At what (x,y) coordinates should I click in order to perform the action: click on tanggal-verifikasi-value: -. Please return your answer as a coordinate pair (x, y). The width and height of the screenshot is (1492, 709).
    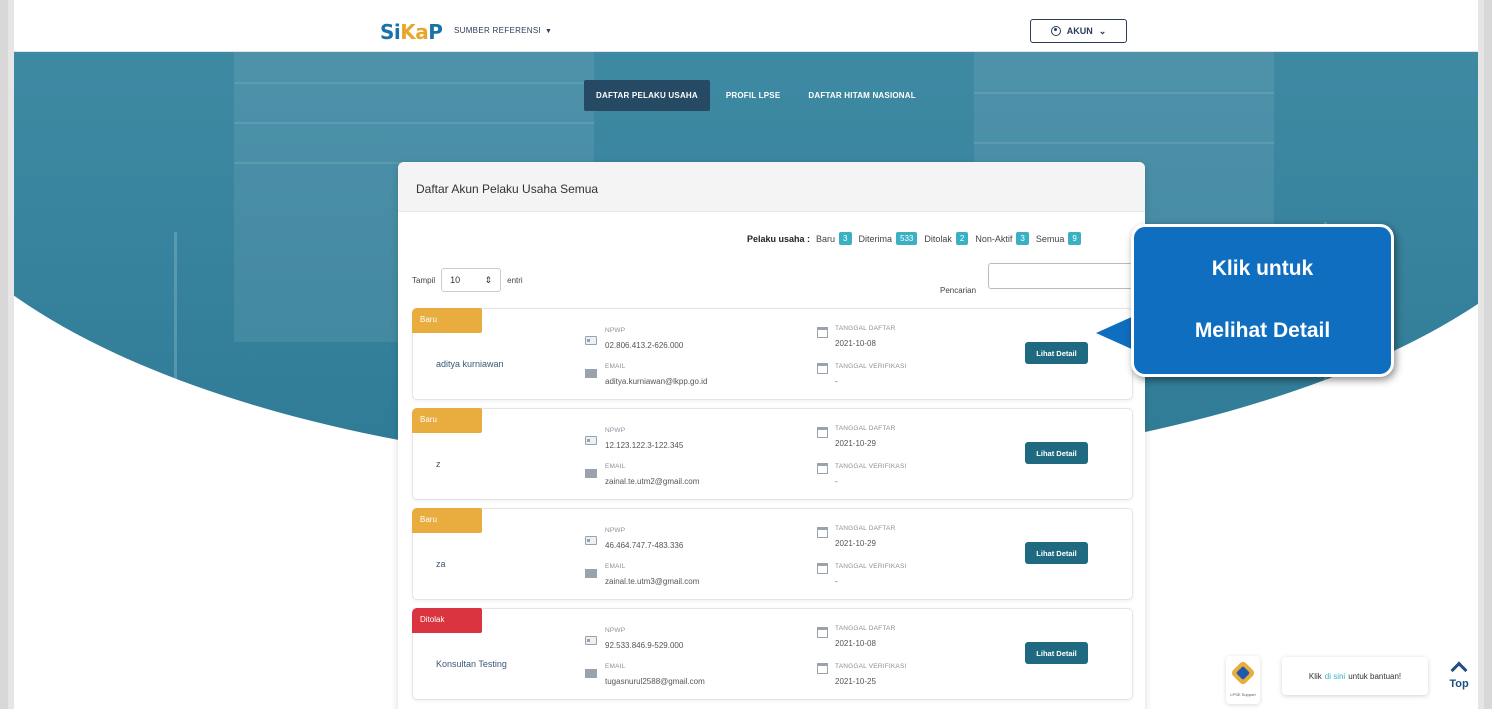
    Looking at the image, I should click on (836, 481).